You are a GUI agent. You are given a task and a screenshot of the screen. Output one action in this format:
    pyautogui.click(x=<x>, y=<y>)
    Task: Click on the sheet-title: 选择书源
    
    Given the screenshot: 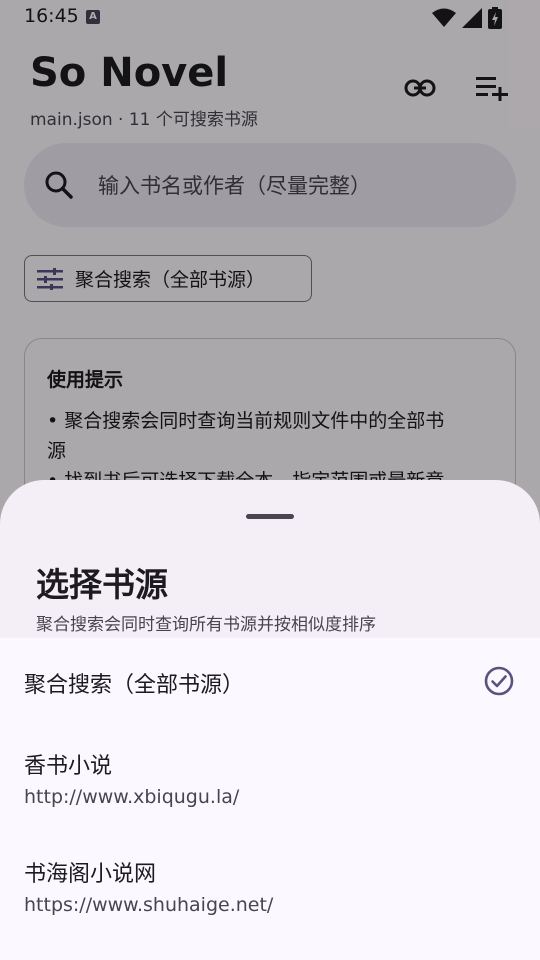 What is the action you would take?
    pyautogui.click(x=102, y=584)
    